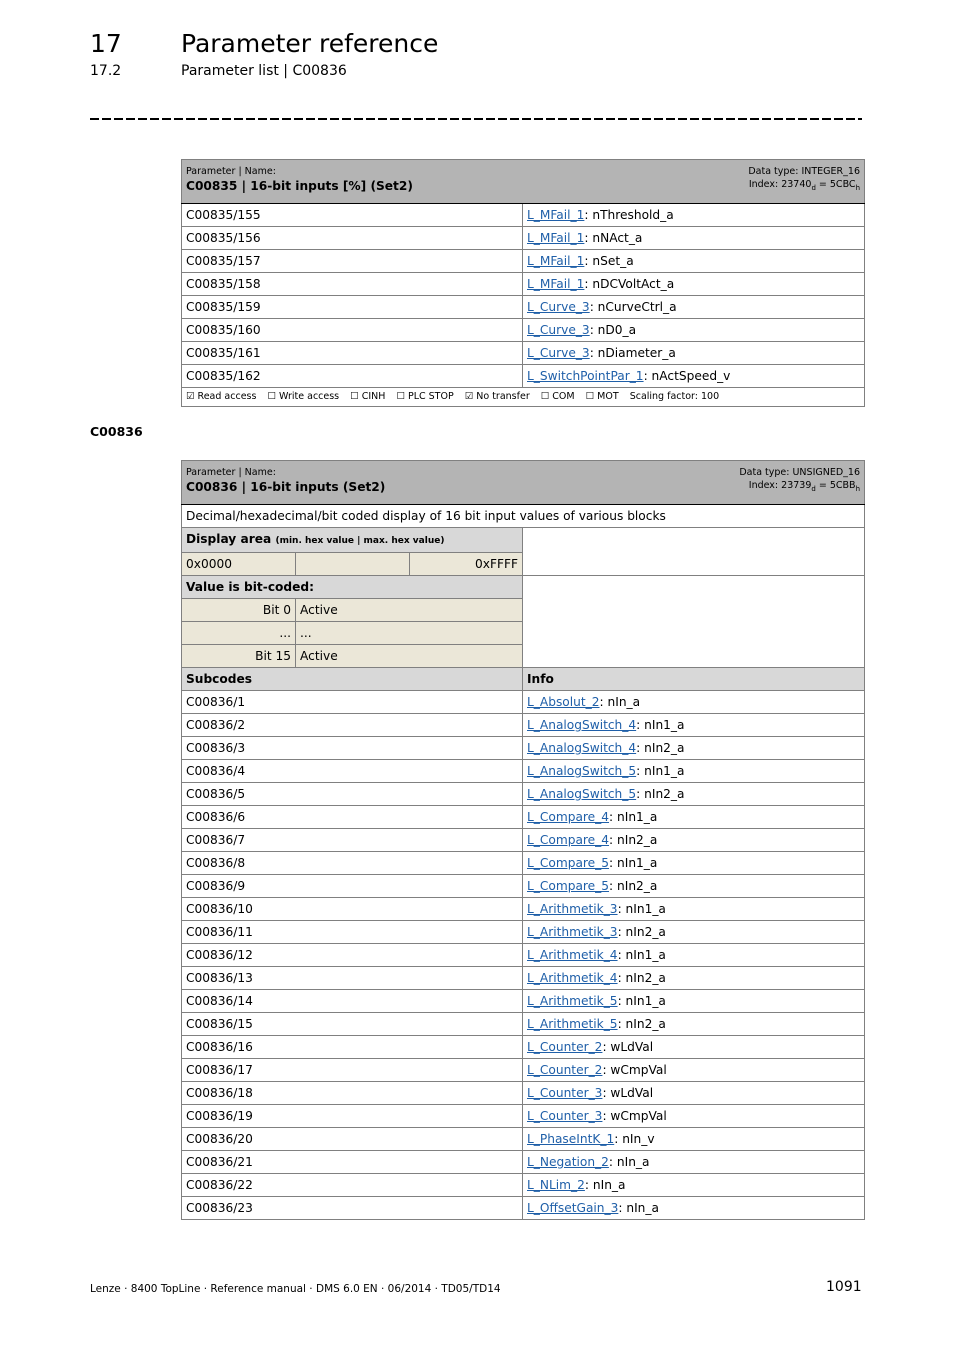  Describe the element at coordinates (231, 171) in the screenshot. I see `parameter-label: Parameter | Name:` at that location.